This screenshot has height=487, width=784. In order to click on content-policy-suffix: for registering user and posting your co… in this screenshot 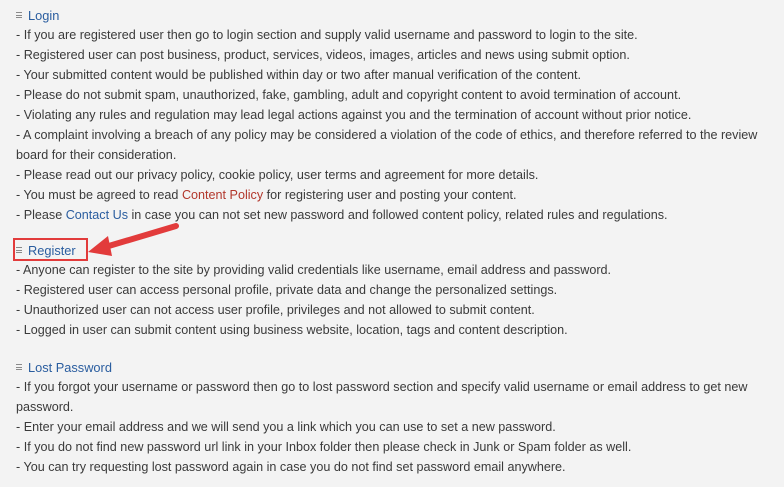, I will do `click(390, 195)`.